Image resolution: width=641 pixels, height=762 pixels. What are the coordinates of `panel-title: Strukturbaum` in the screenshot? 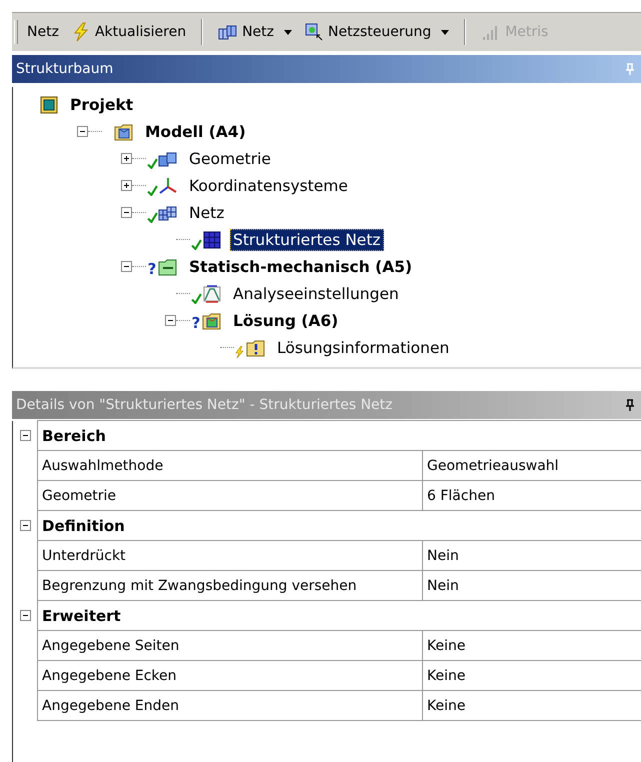 It's located at (65, 69).